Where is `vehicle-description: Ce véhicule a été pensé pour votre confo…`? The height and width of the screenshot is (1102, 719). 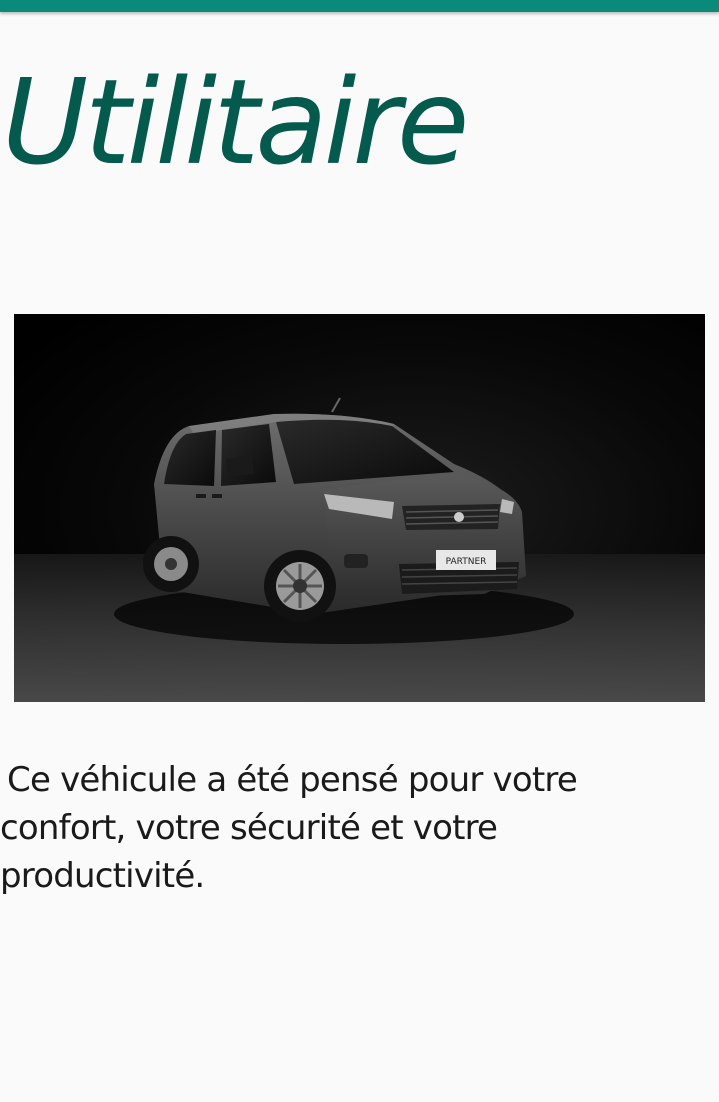
vehicle-description: Ce véhicule a été pensé pour votre confo… is located at coordinates (289, 828).